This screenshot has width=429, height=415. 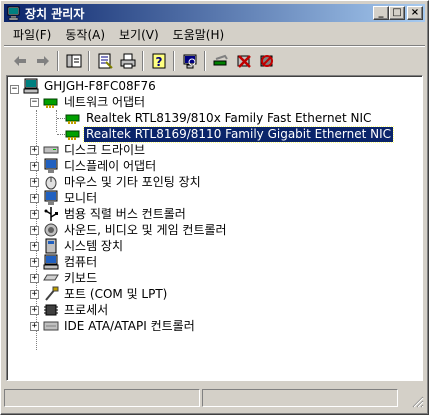 I want to click on tree-guide-line, so click(x=56, y=121).